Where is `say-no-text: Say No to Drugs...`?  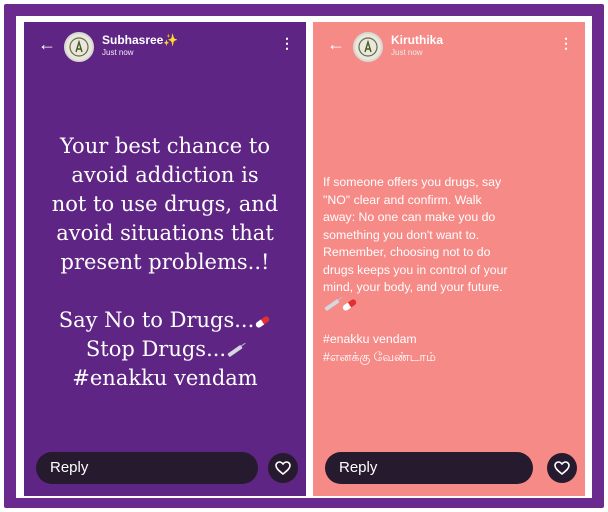 say-no-text: Say No to Drugs... is located at coordinates (156, 320).